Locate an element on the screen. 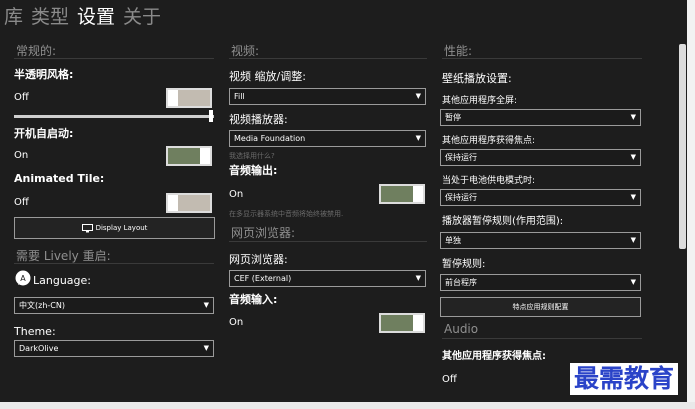  display-layout-button: Display Layout is located at coordinates (114, 228).